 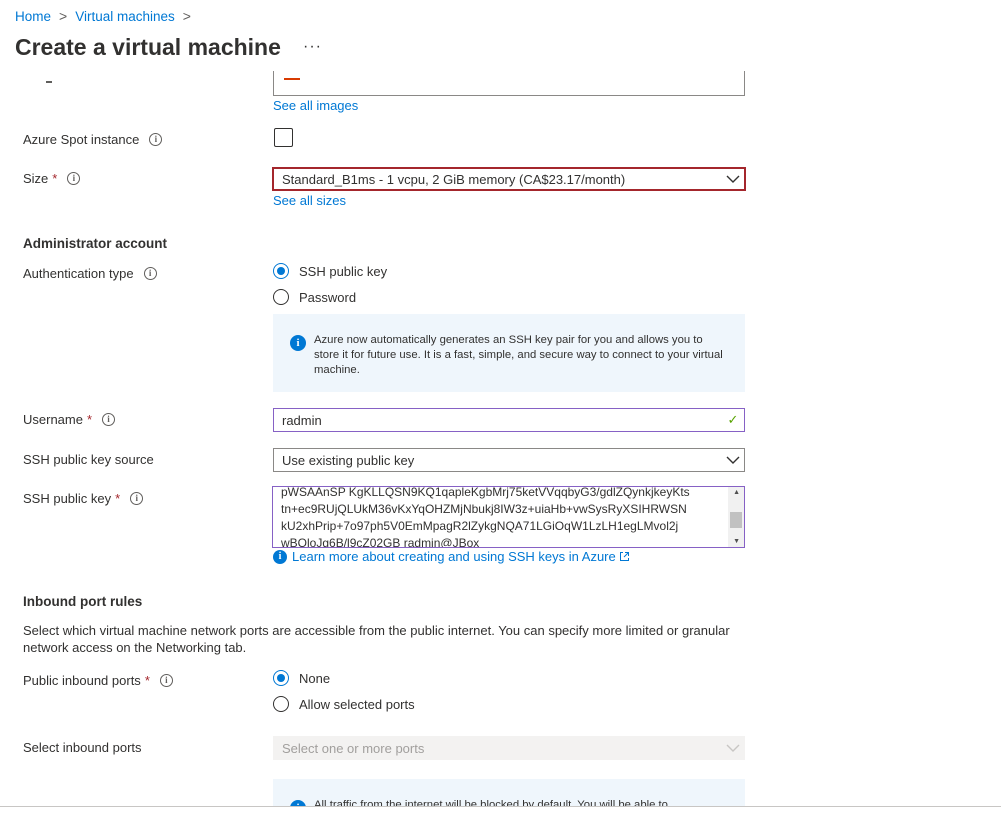 What do you see at coordinates (357, 704) in the screenshot?
I see `public-ports-option-allow-label: Allow selected ports` at bounding box center [357, 704].